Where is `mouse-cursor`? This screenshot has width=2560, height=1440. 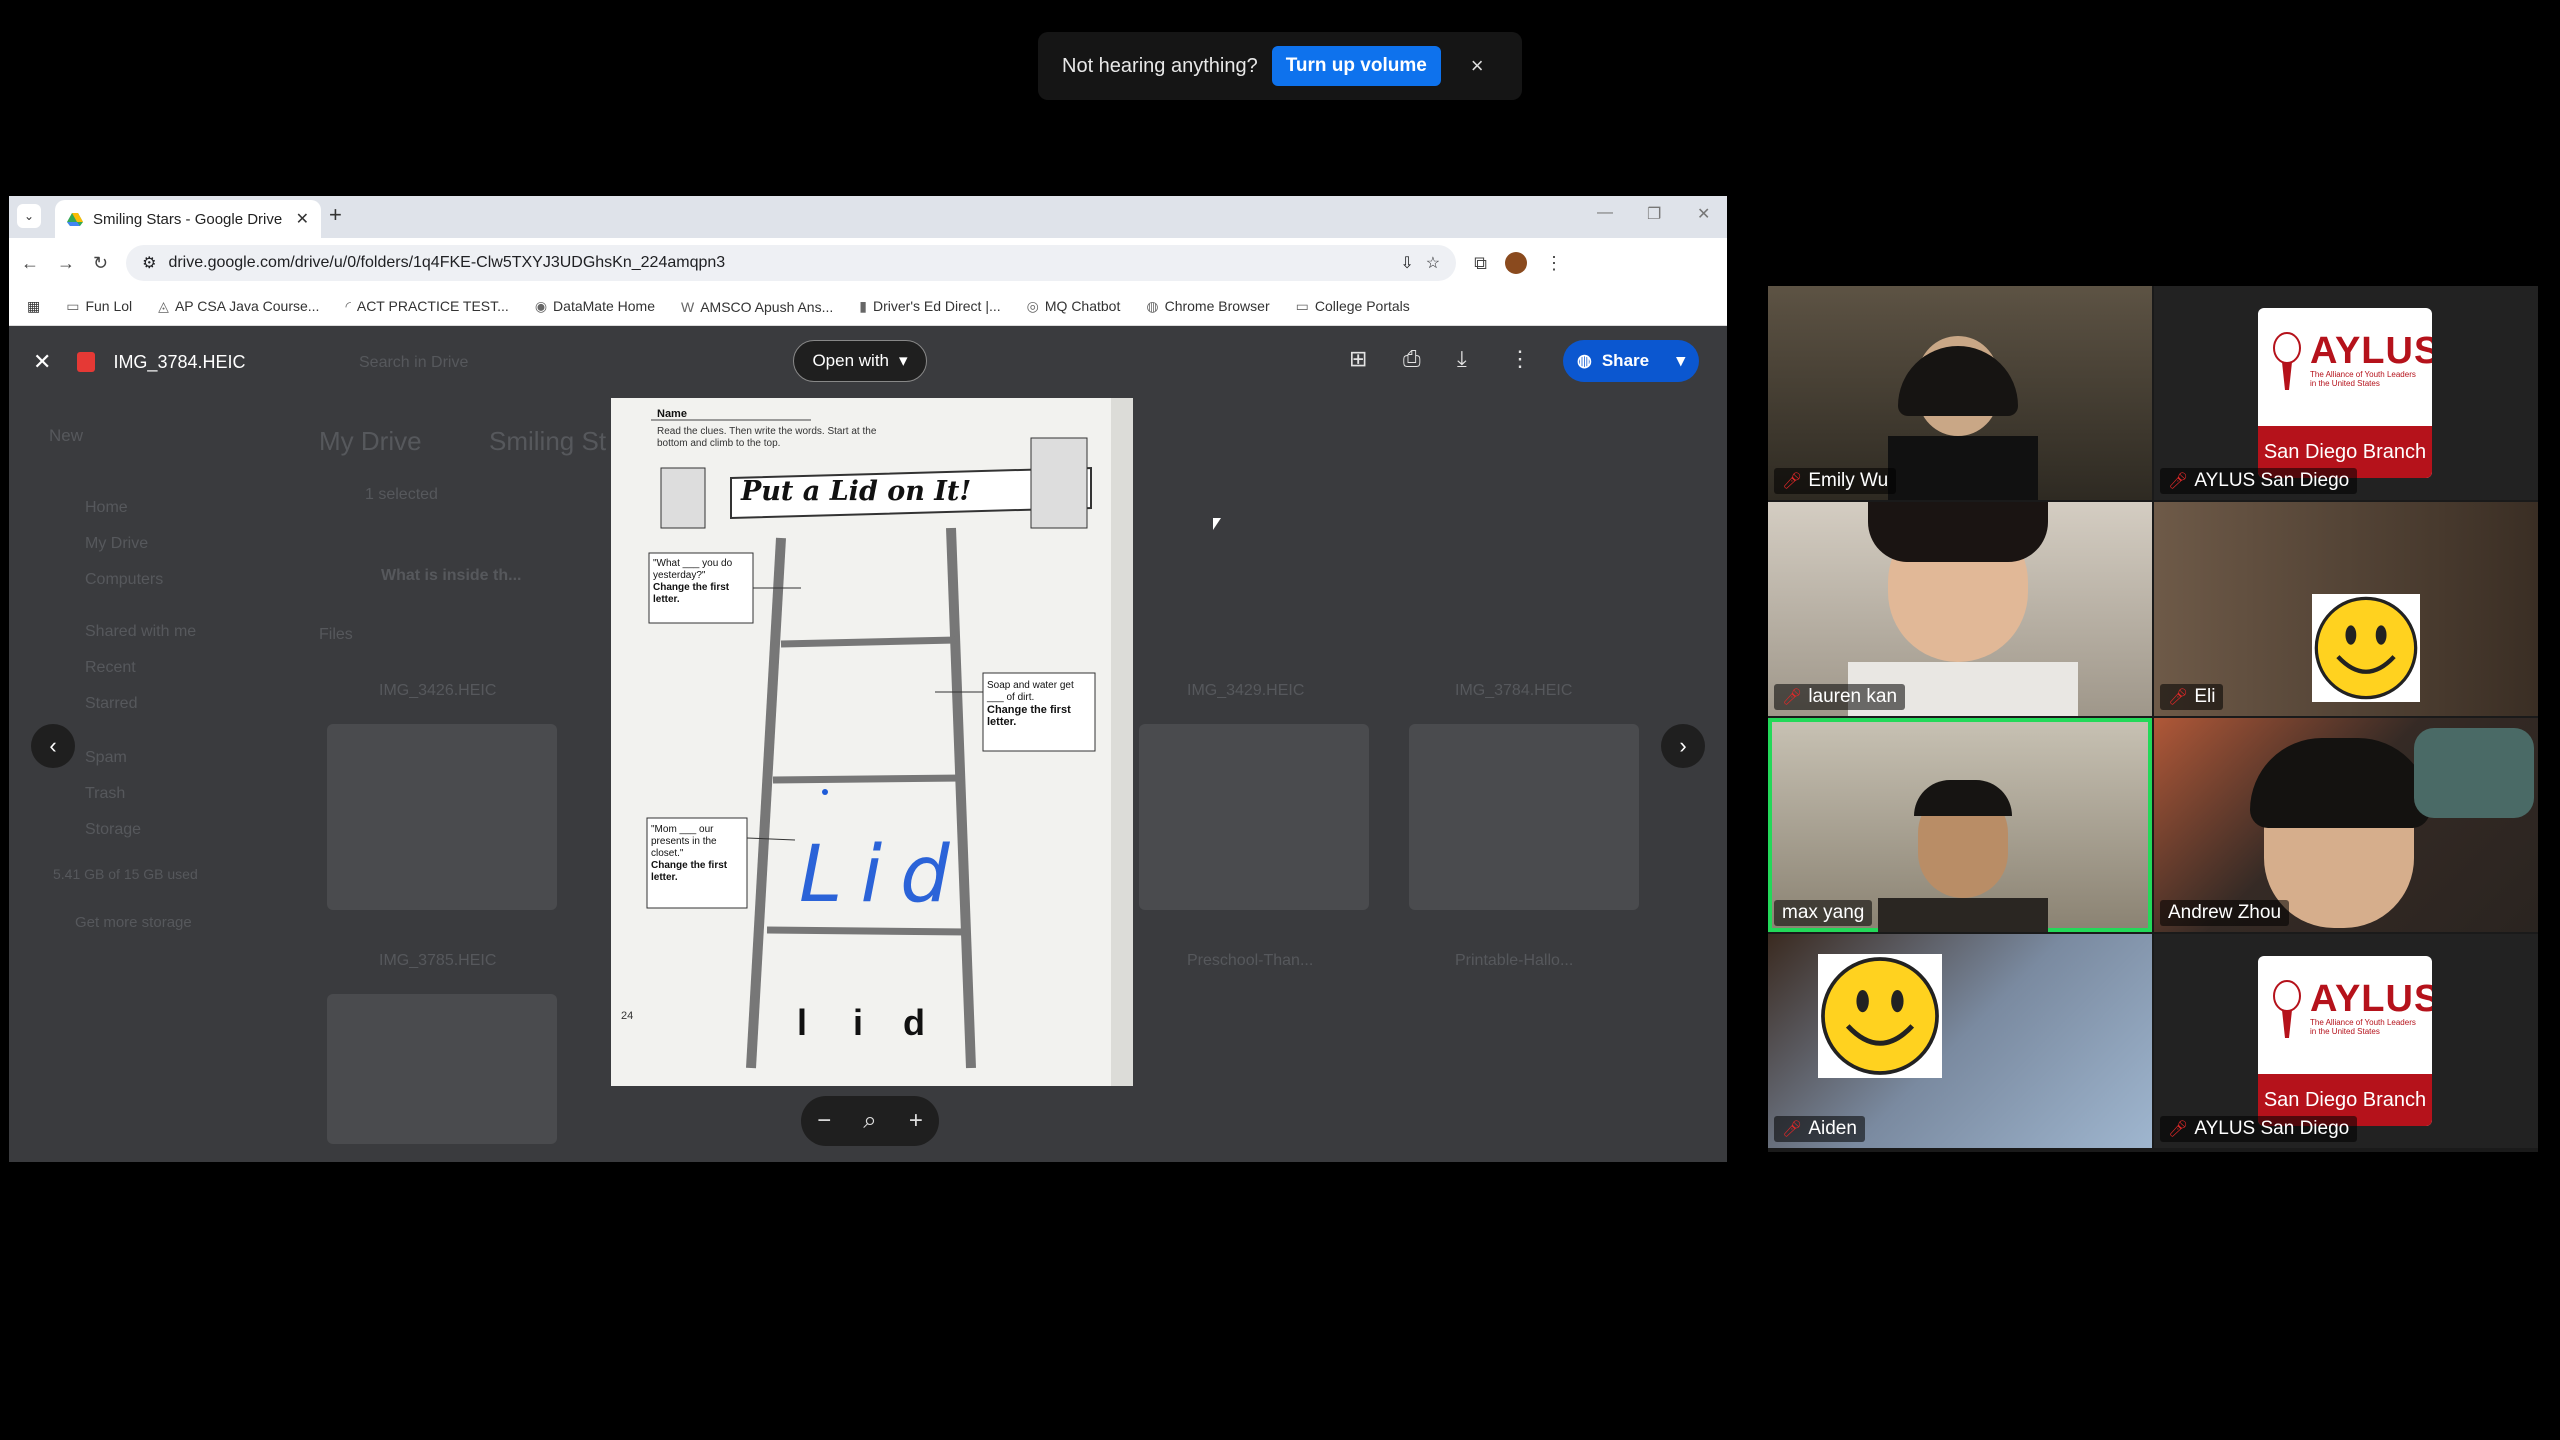
mouse-cursor is located at coordinates (1217, 524).